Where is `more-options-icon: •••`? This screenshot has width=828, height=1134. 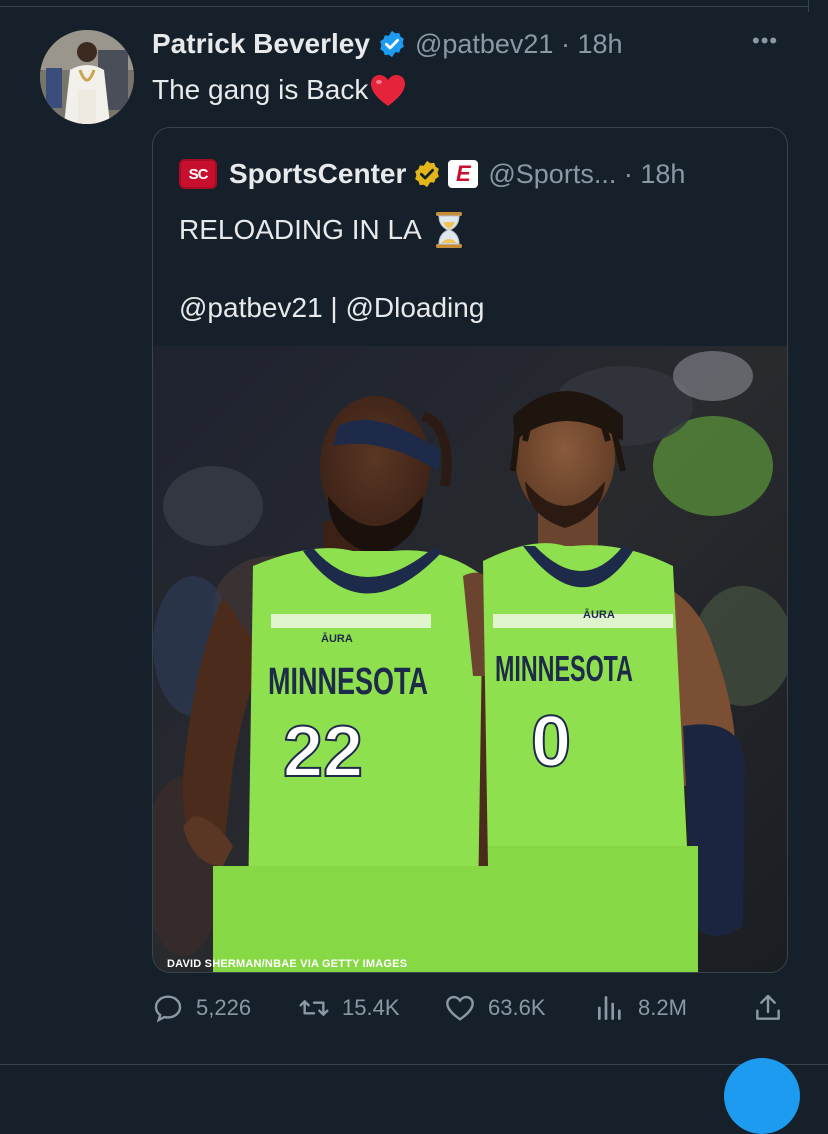
more-options-icon: ••• is located at coordinates (765, 41).